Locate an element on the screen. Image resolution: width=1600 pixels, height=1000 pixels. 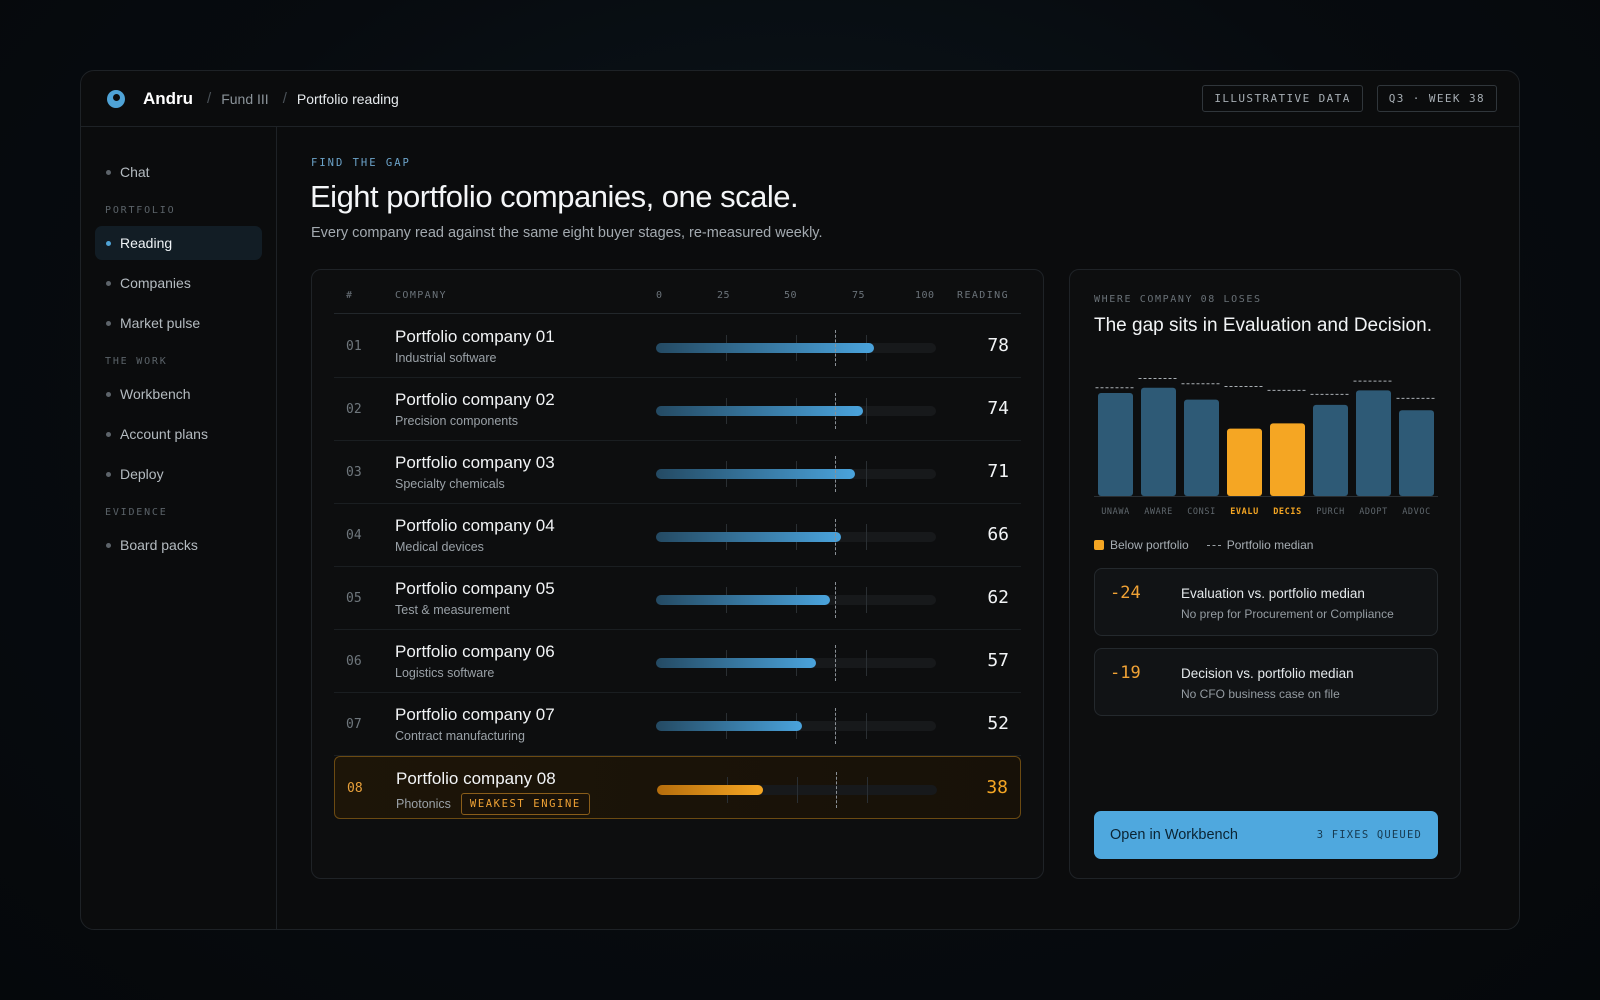
company-name: Portfolio company 03 is located at coordinates (475, 462).